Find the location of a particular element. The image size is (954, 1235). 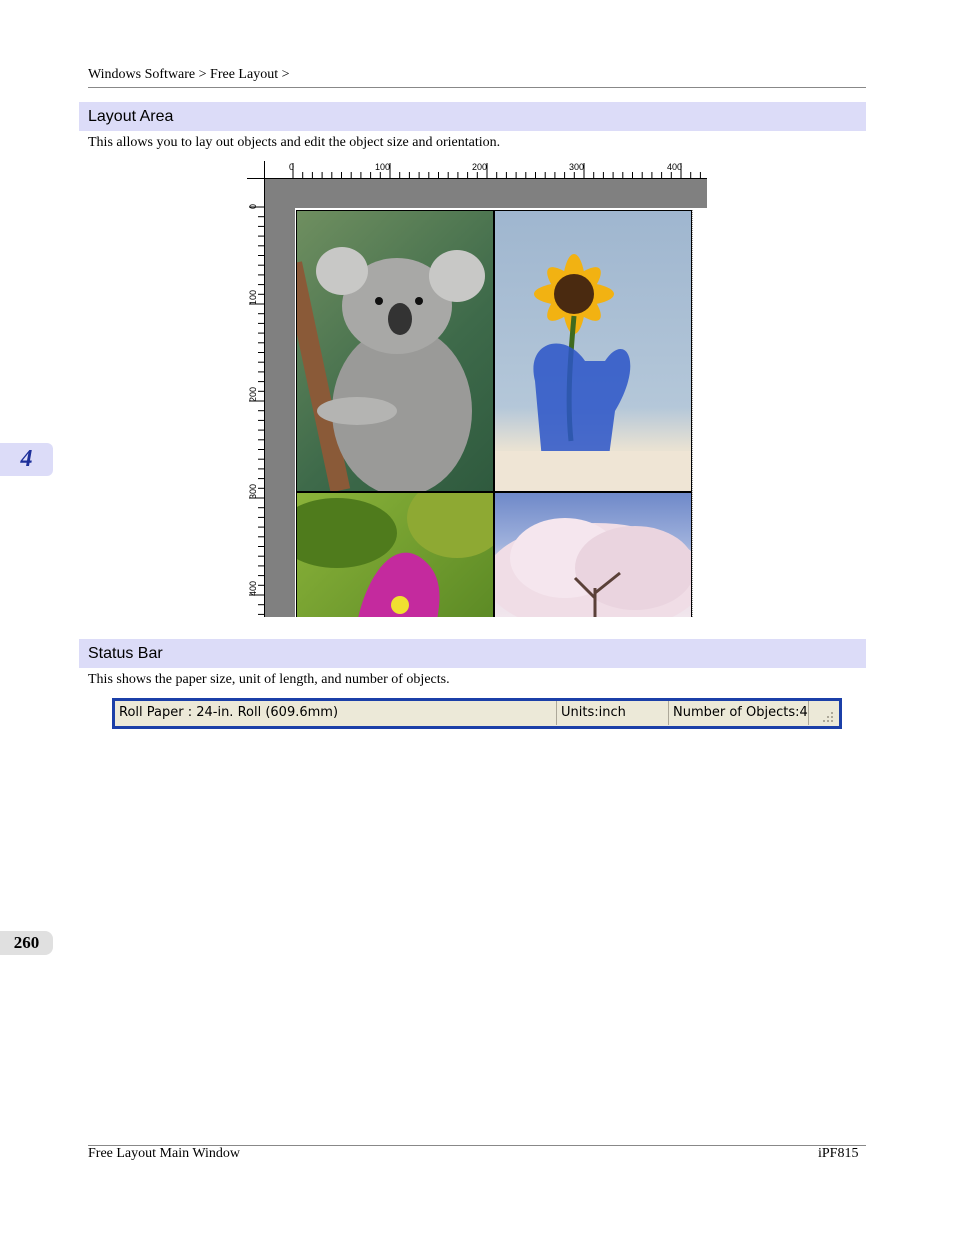

breadcrumb: Windows Software > Free Layout > is located at coordinates (188, 75).